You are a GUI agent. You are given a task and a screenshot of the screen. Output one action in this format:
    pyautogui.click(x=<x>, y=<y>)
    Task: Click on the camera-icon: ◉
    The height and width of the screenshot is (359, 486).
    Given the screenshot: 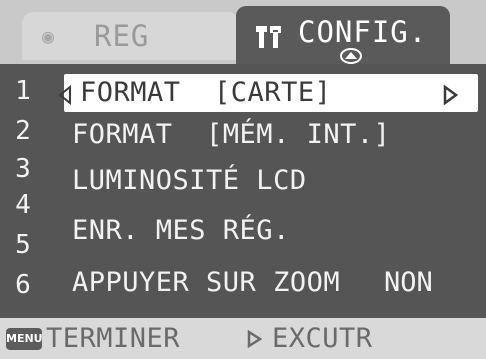 What is the action you would take?
    pyautogui.click(x=48, y=36)
    